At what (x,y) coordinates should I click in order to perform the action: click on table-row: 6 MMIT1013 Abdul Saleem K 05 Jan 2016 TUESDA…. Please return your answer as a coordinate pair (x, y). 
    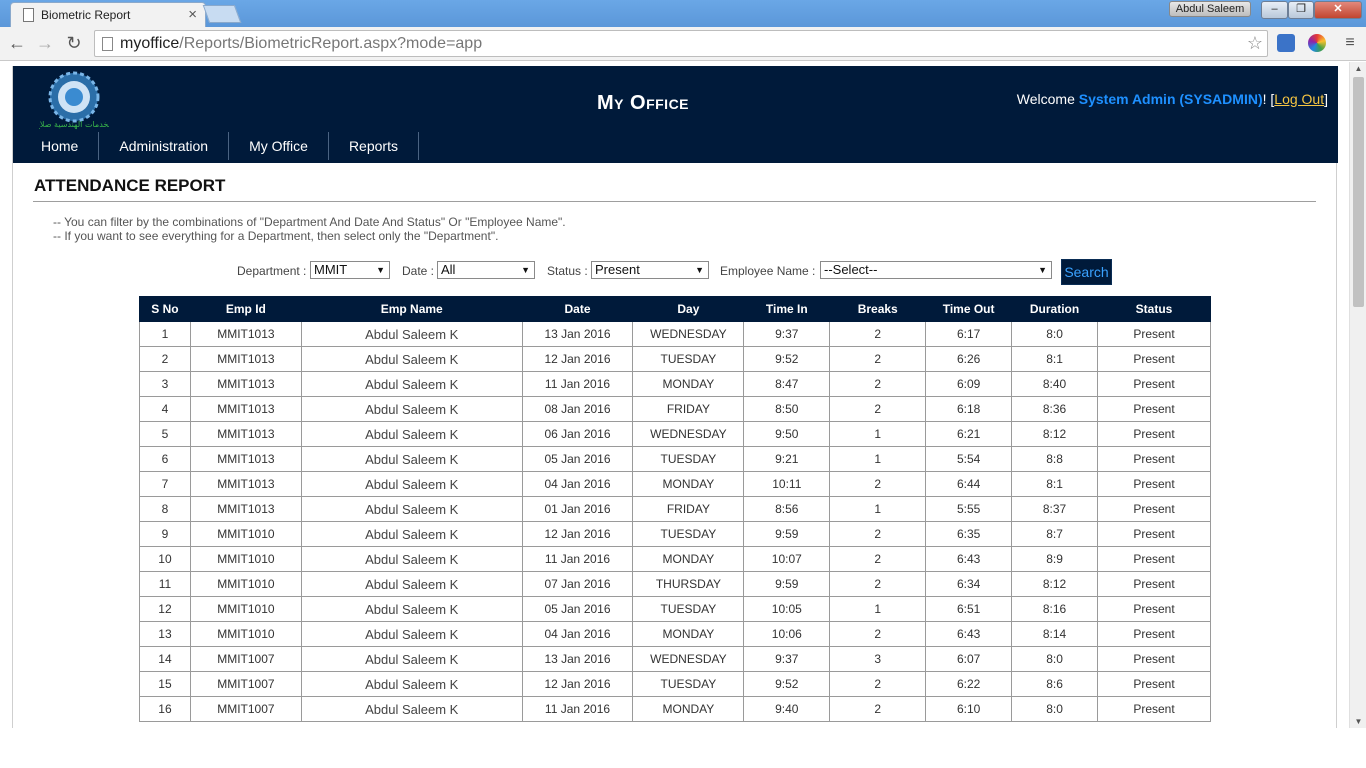
    Looking at the image, I should click on (675, 459).